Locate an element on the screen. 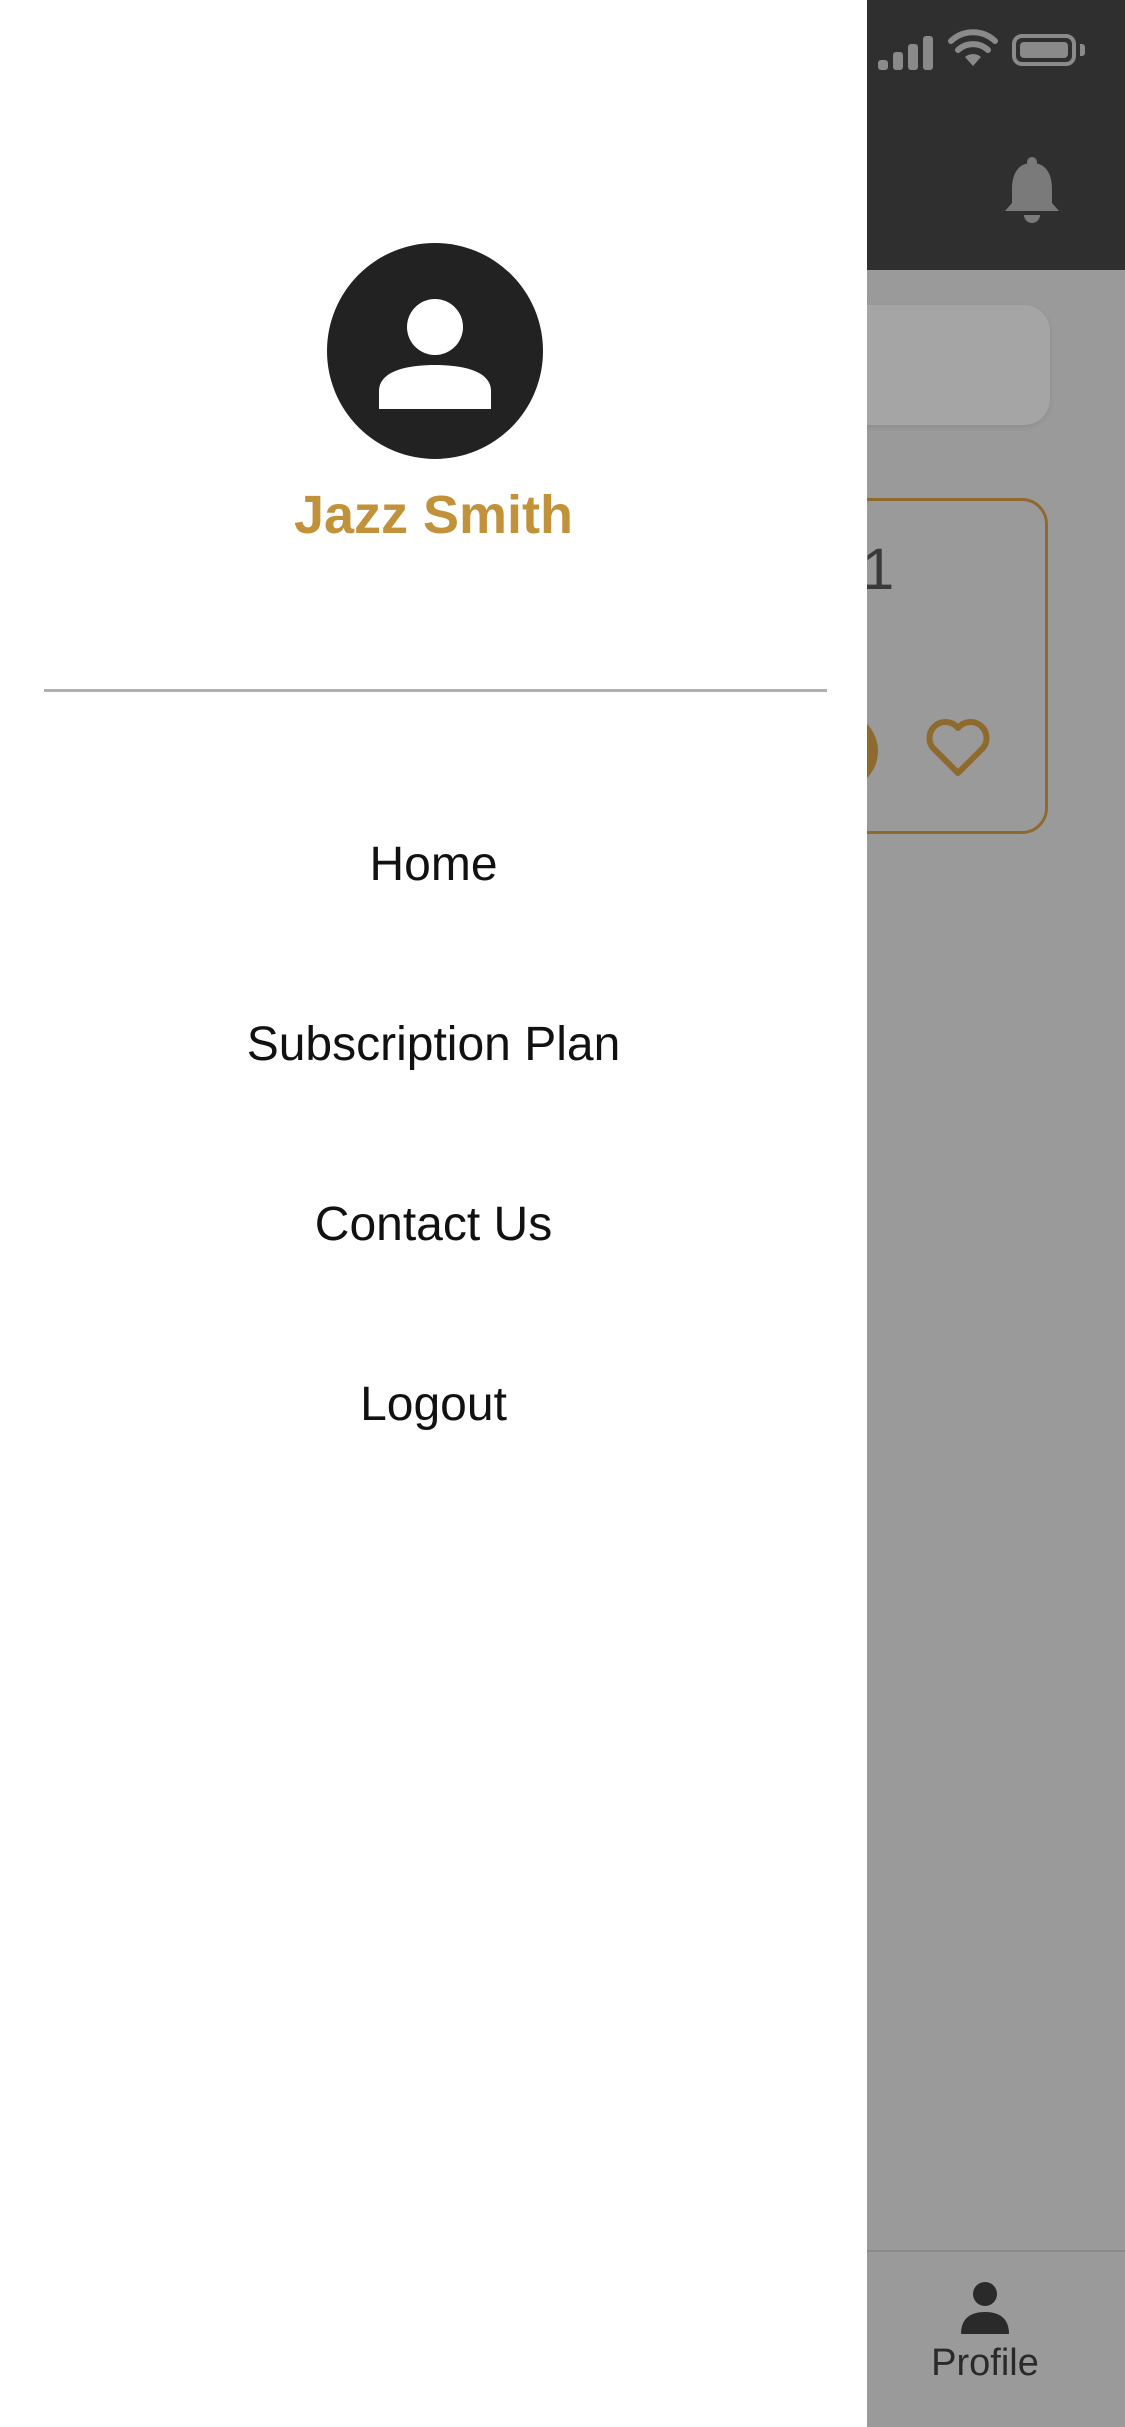  menu-item-home: Home is located at coordinates (433, 865).